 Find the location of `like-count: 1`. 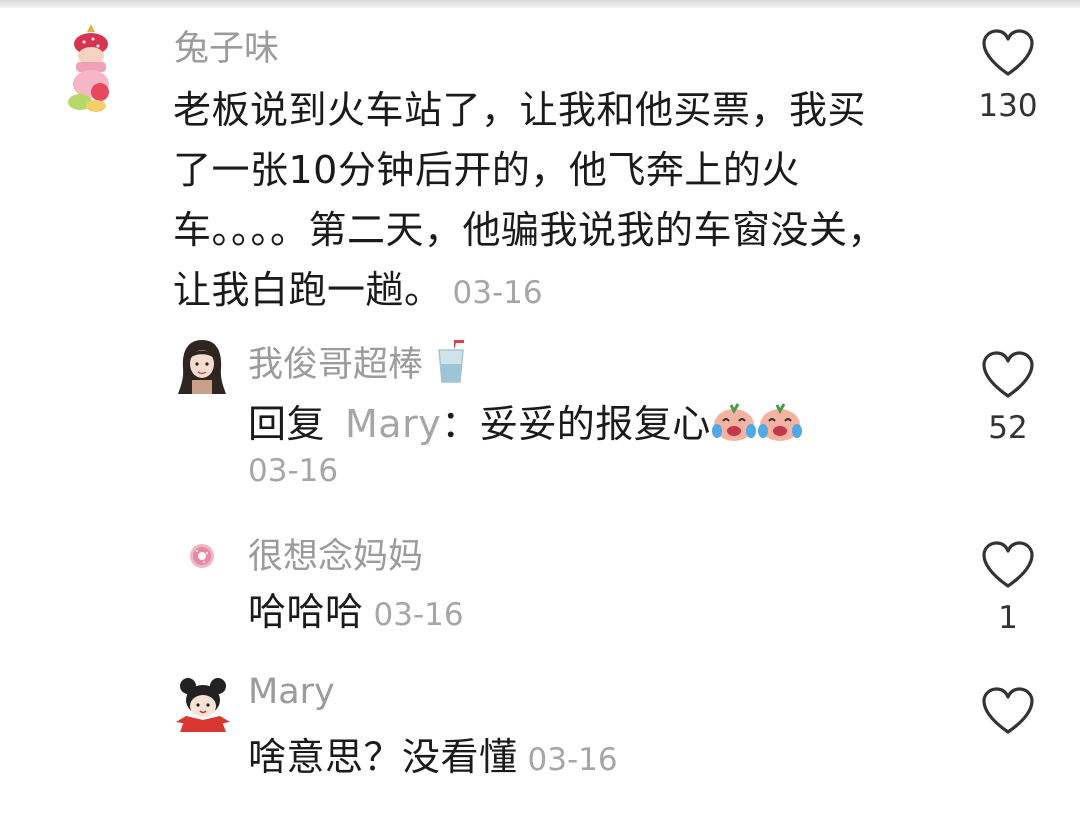

like-count: 1 is located at coordinates (1008, 618).